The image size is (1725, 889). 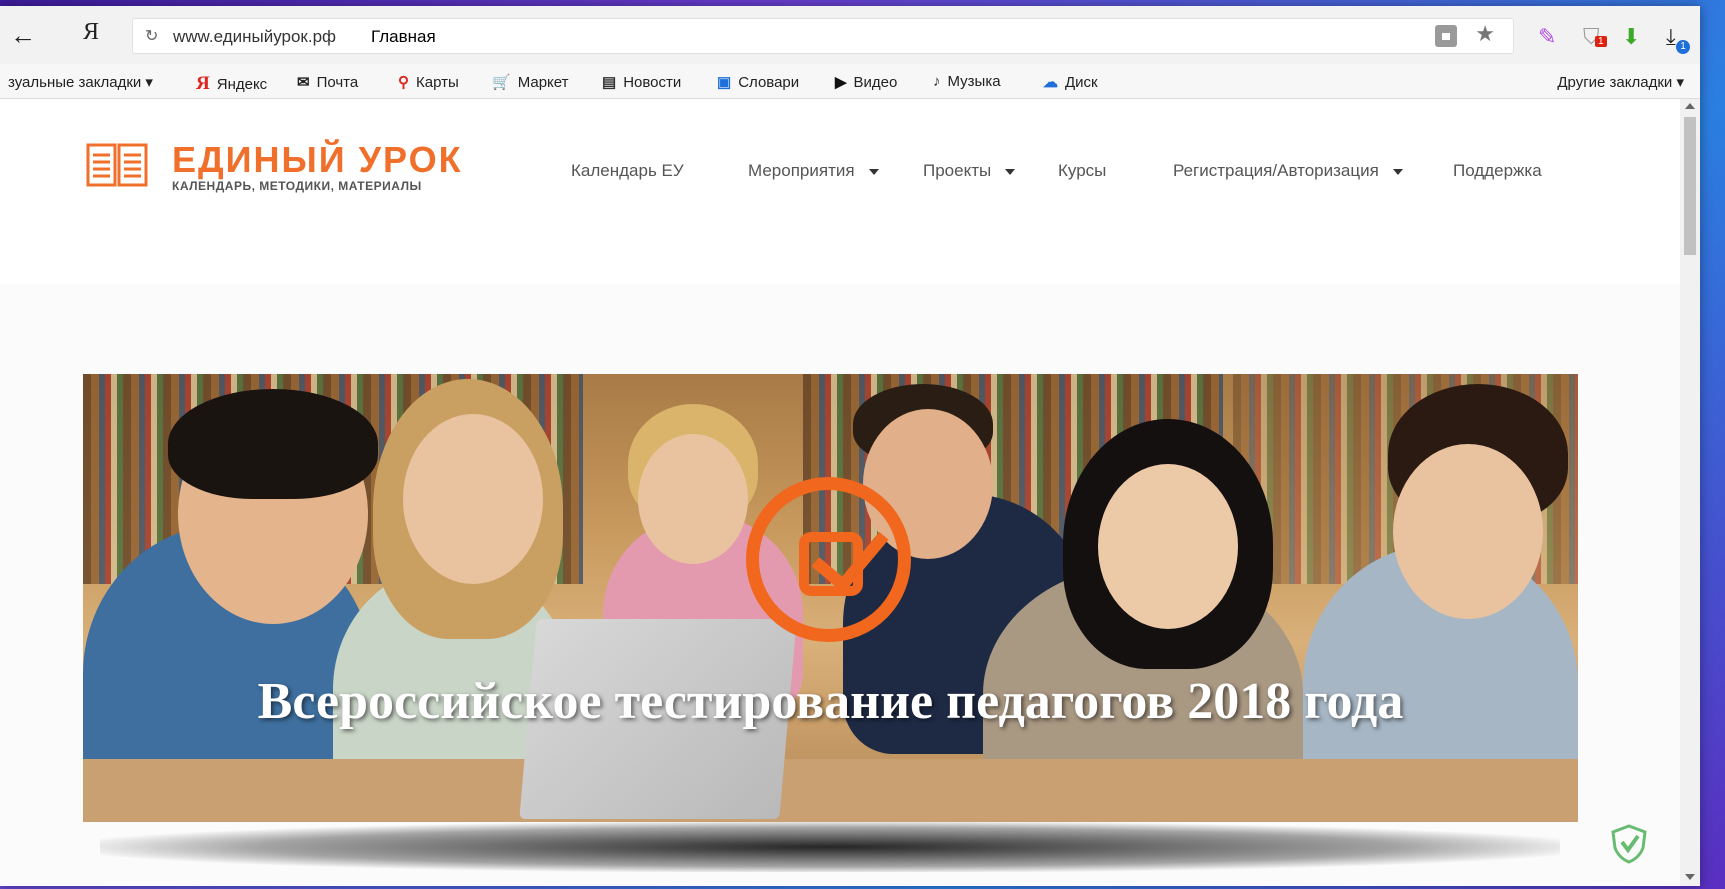 I want to click on bookmark-label: зуальные закладки ▾, so click(x=80, y=82).